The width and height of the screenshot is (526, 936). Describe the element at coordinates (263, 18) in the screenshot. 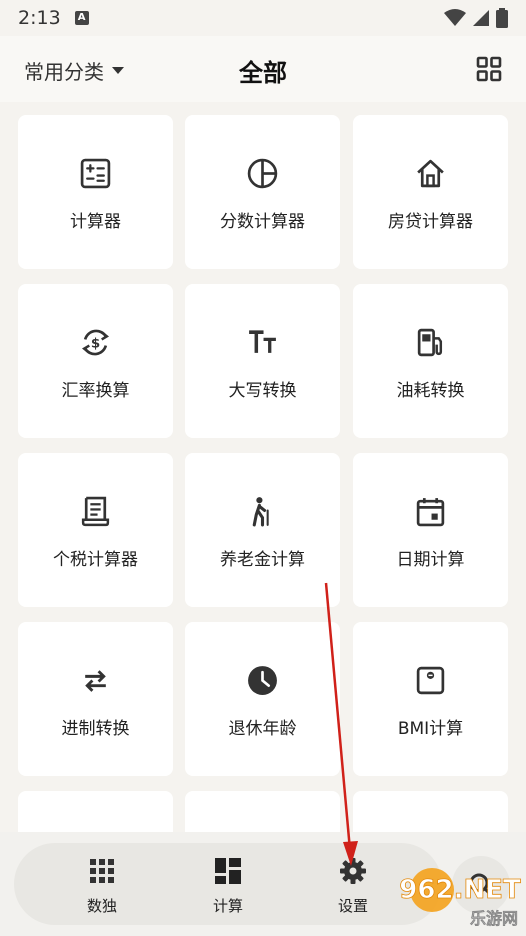

I see `status-bar: 2:13 A` at that location.